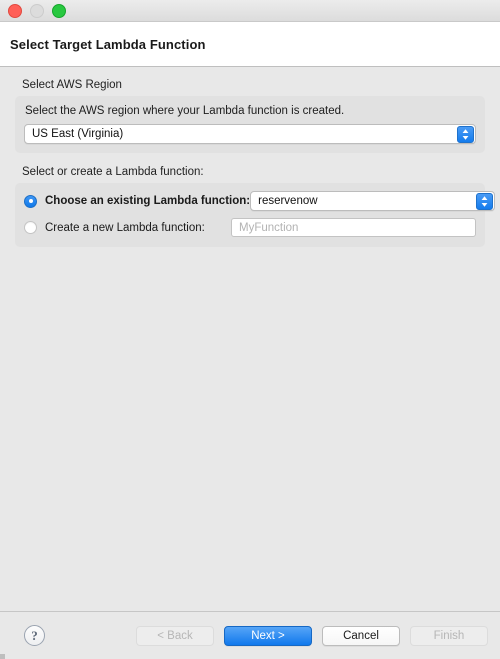  Describe the element at coordinates (361, 635) in the screenshot. I see `cancel-button: Cancel` at that location.